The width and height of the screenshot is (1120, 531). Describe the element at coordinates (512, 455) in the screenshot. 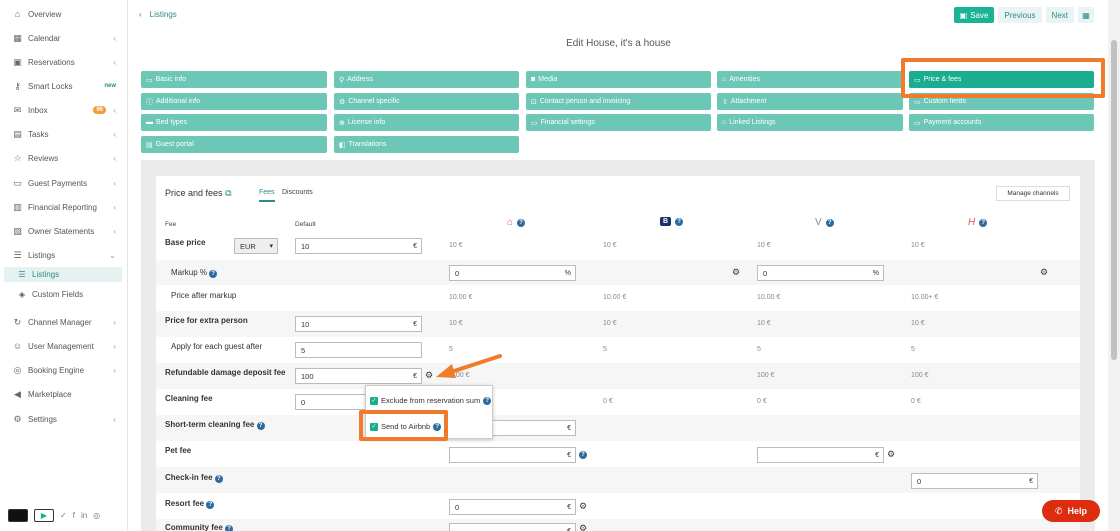

I see `airbnb-pet-input: €` at that location.